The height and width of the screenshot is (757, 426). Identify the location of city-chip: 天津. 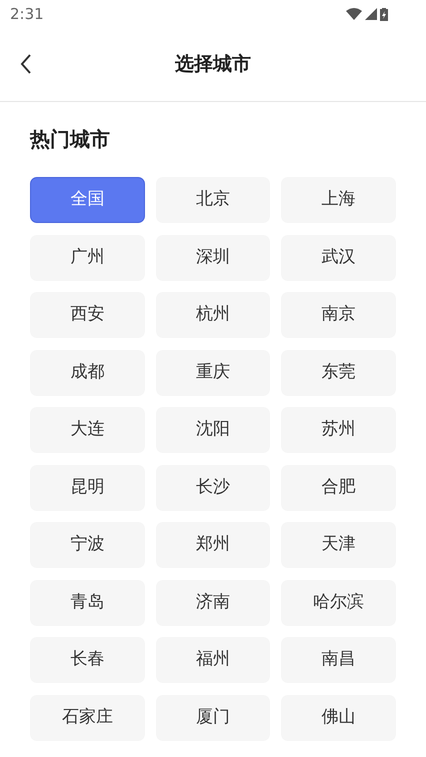
(338, 545).